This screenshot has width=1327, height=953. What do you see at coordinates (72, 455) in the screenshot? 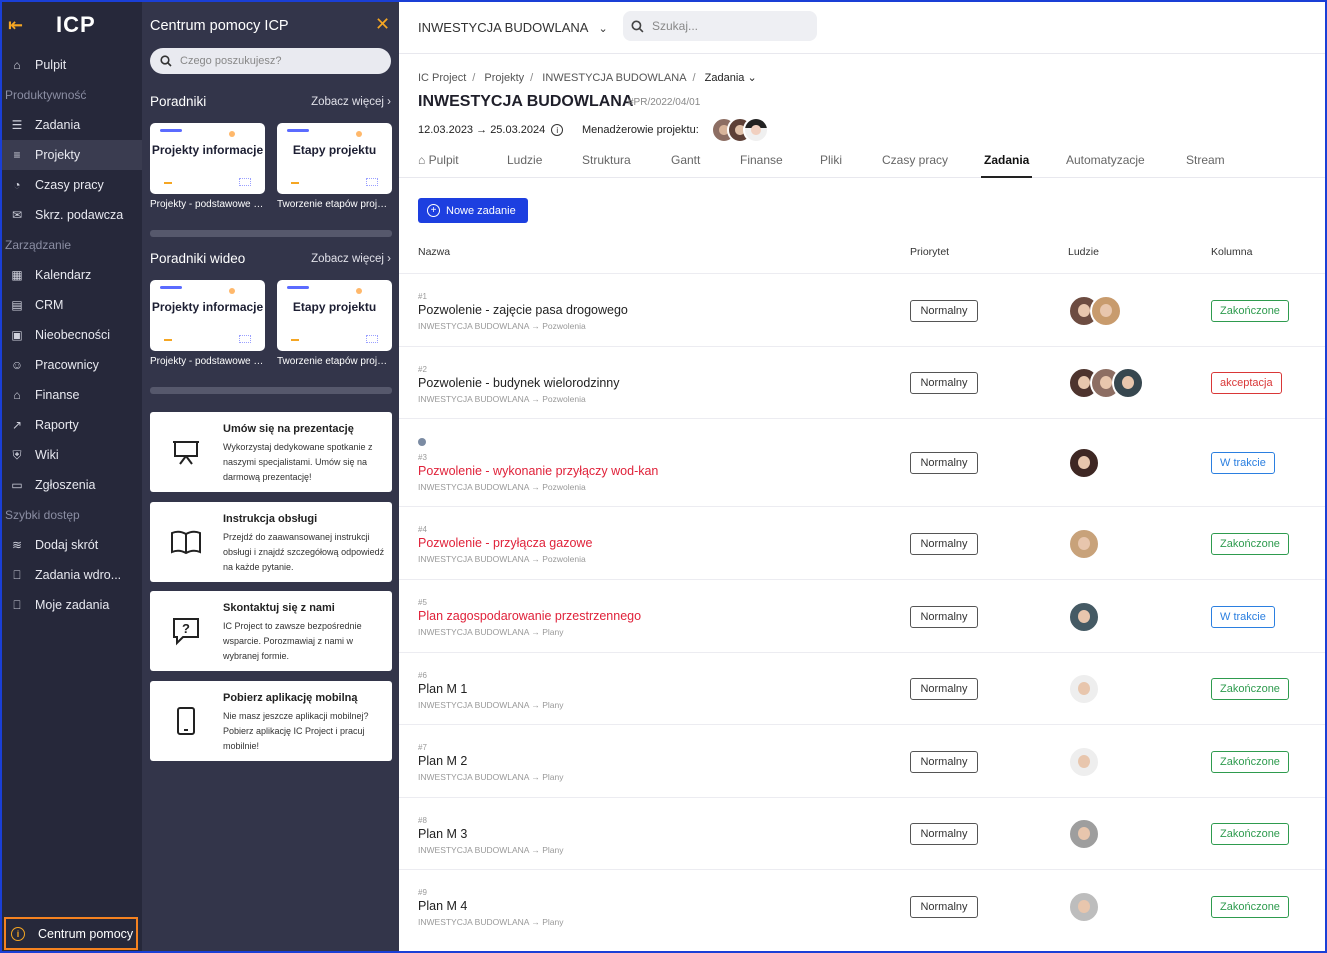
I see `sidebar-item: ⛨ Wiki` at bounding box center [72, 455].